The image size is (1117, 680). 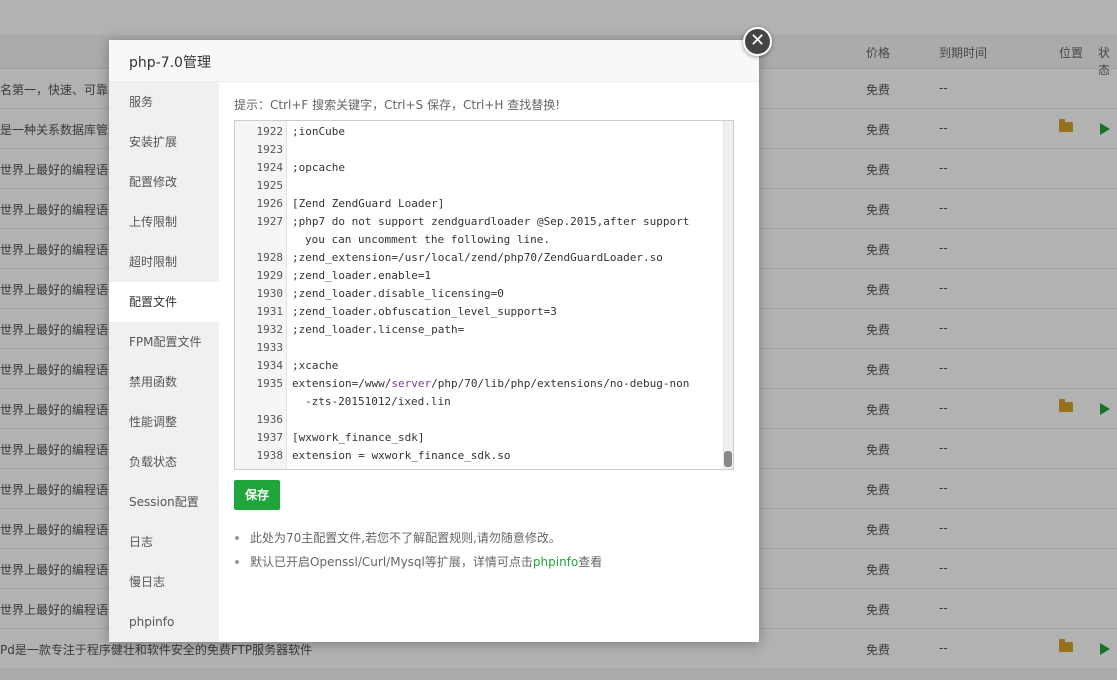 What do you see at coordinates (270, 149) in the screenshot?
I see `line-number: 1923` at bounding box center [270, 149].